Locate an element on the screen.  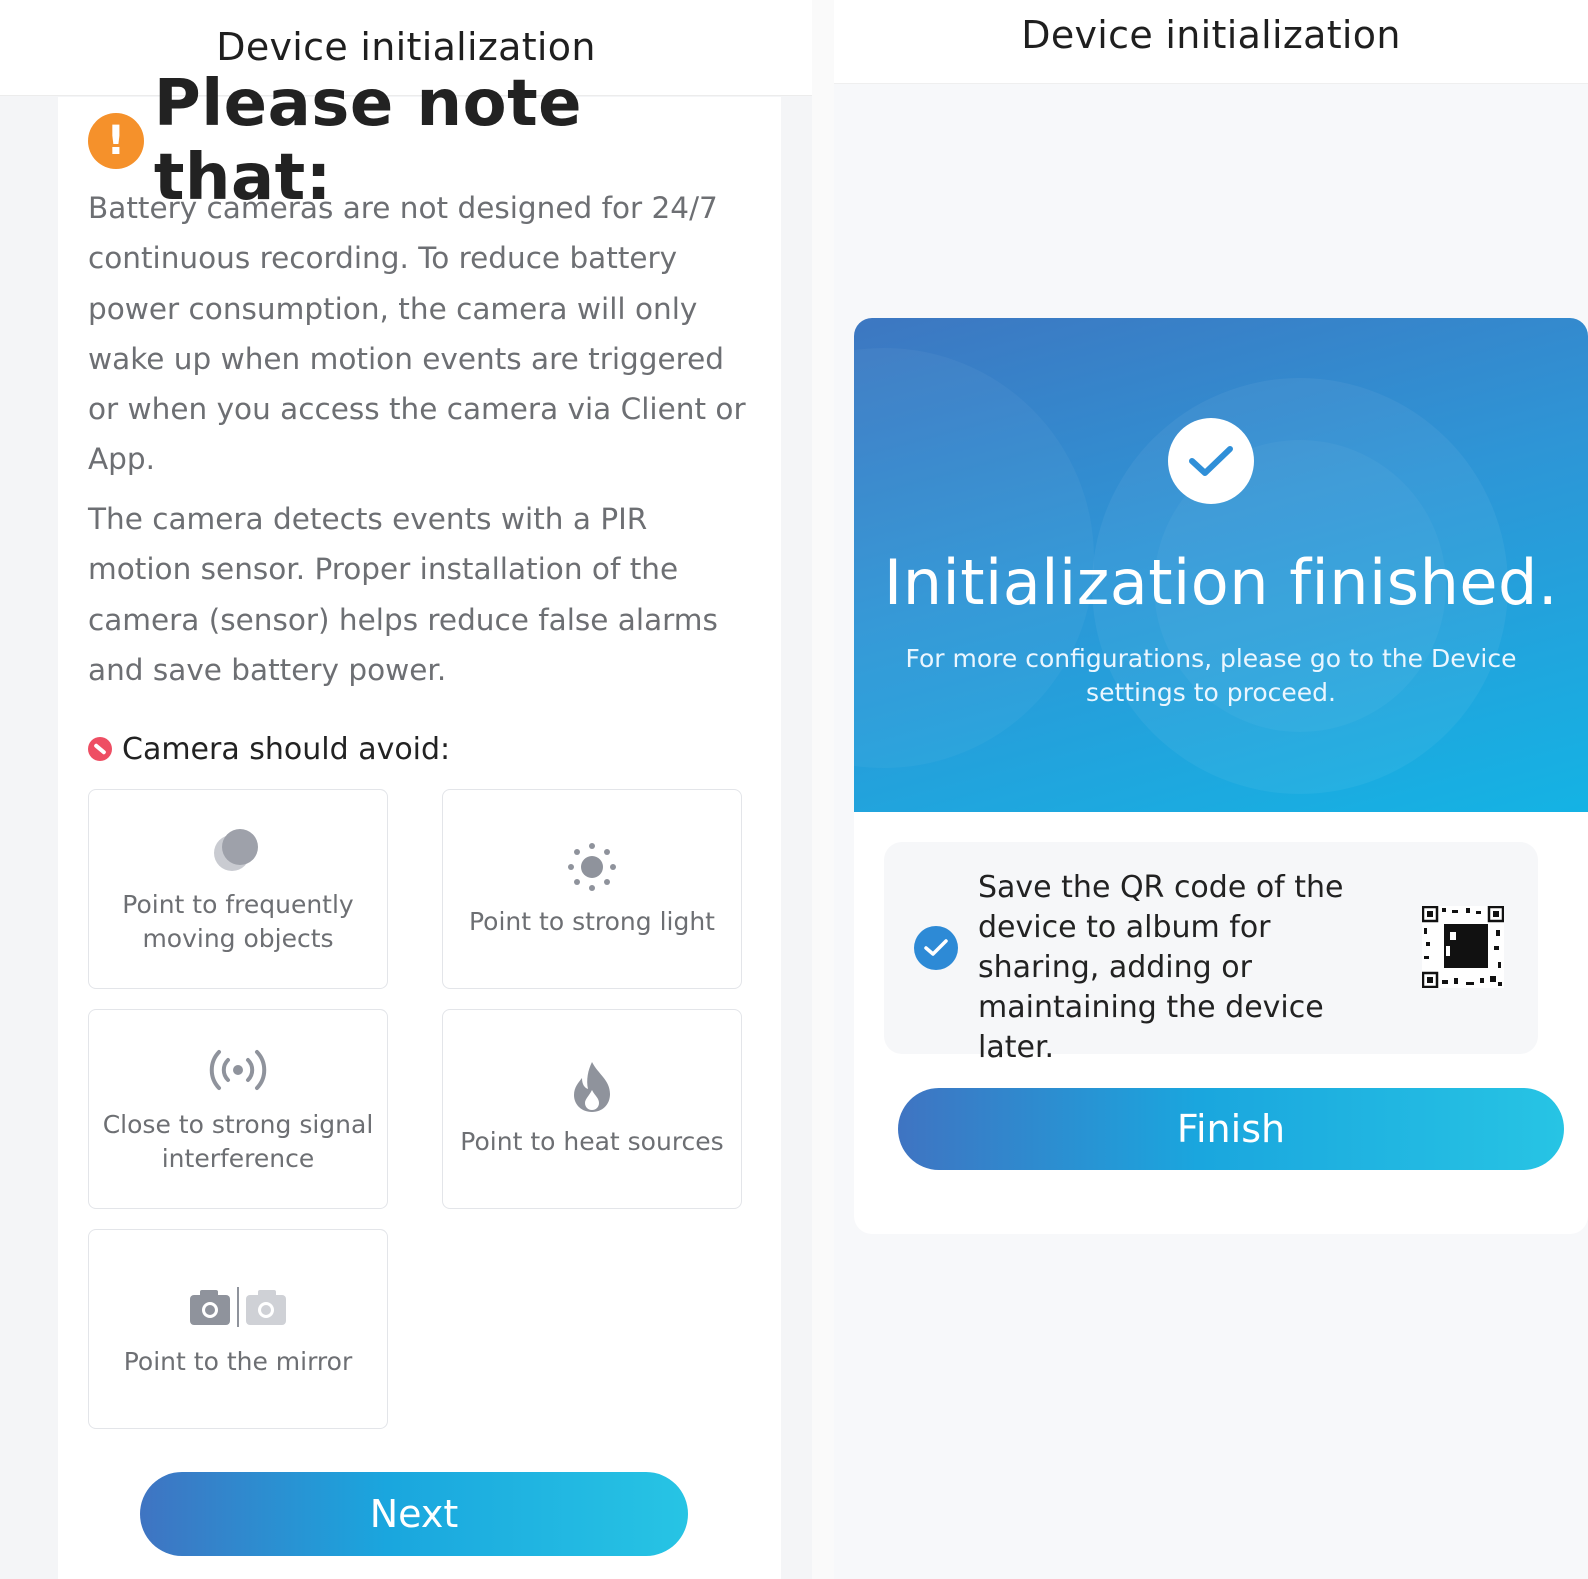
mirror-camera-icon is located at coordinates (238, 1307).